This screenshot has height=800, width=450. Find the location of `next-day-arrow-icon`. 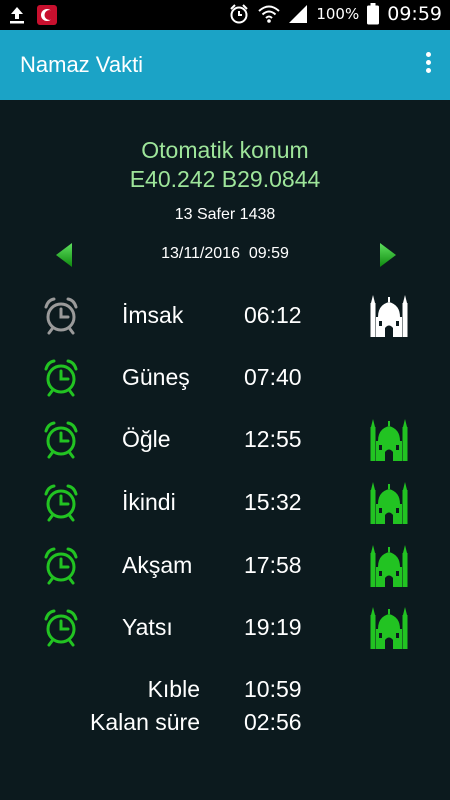

next-day-arrow-icon is located at coordinates (388, 255).